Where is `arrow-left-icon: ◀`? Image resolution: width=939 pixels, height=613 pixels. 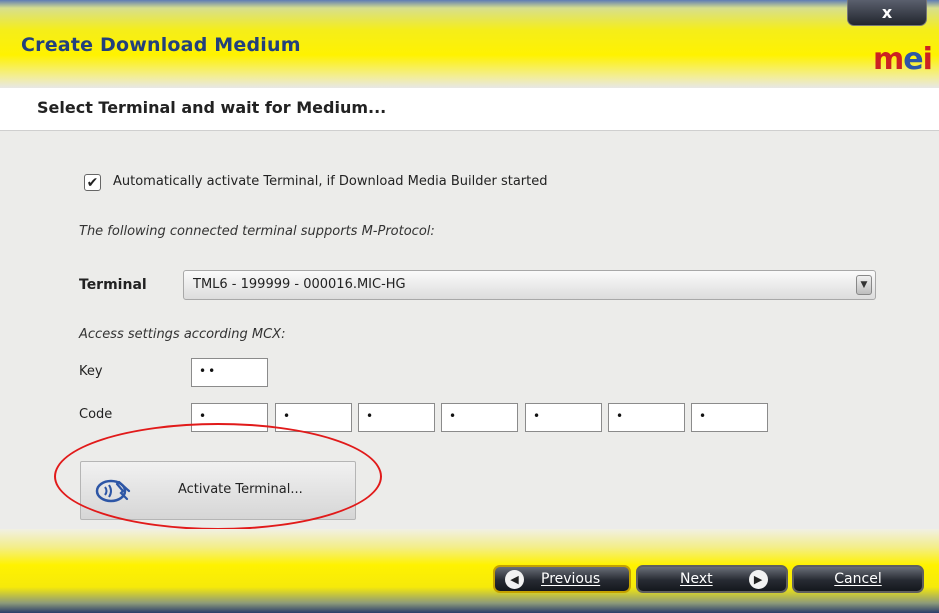
arrow-left-icon: ◀ is located at coordinates (514, 579).